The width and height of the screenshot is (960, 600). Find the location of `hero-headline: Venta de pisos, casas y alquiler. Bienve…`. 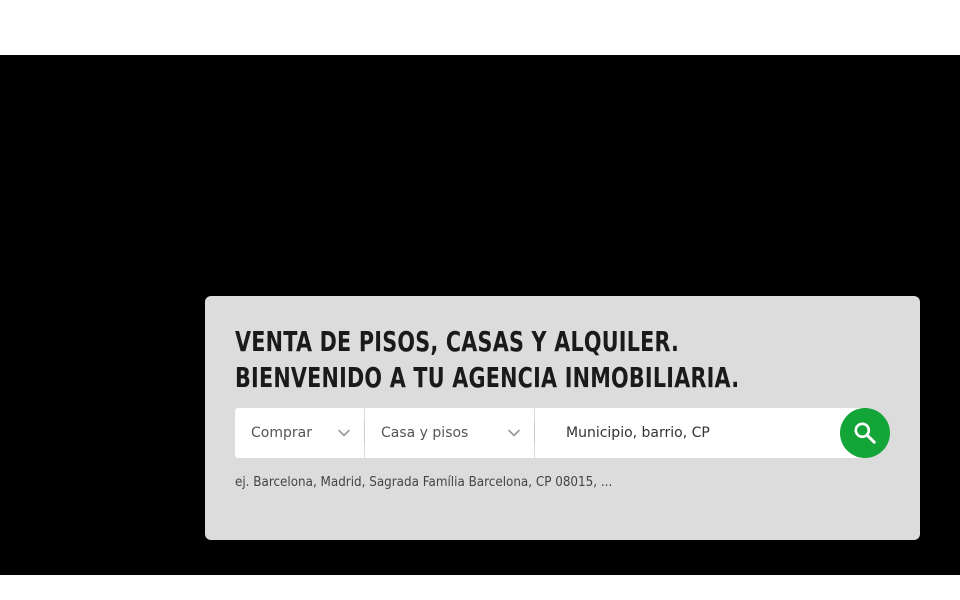

hero-headline: Venta de pisos, casas y alquiler. Bienve… is located at coordinates (487, 360).